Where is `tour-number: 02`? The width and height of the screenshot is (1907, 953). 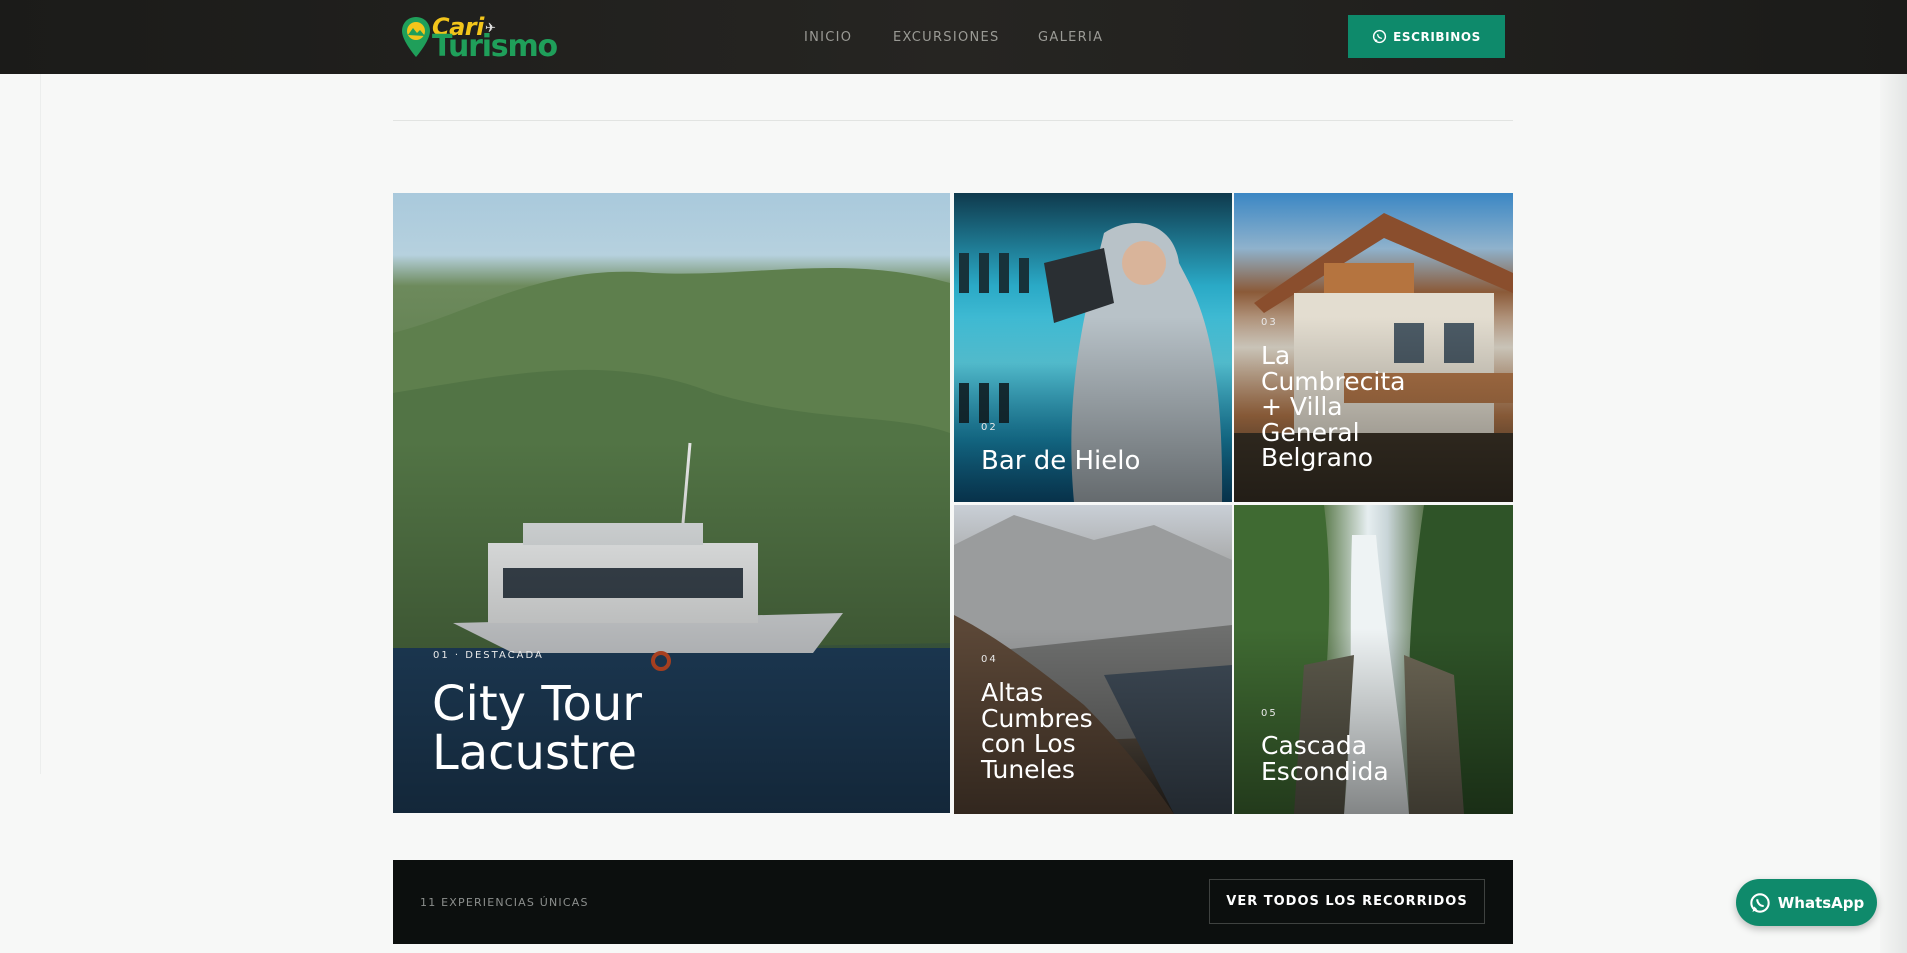
tour-number: 02 is located at coordinates (989, 427).